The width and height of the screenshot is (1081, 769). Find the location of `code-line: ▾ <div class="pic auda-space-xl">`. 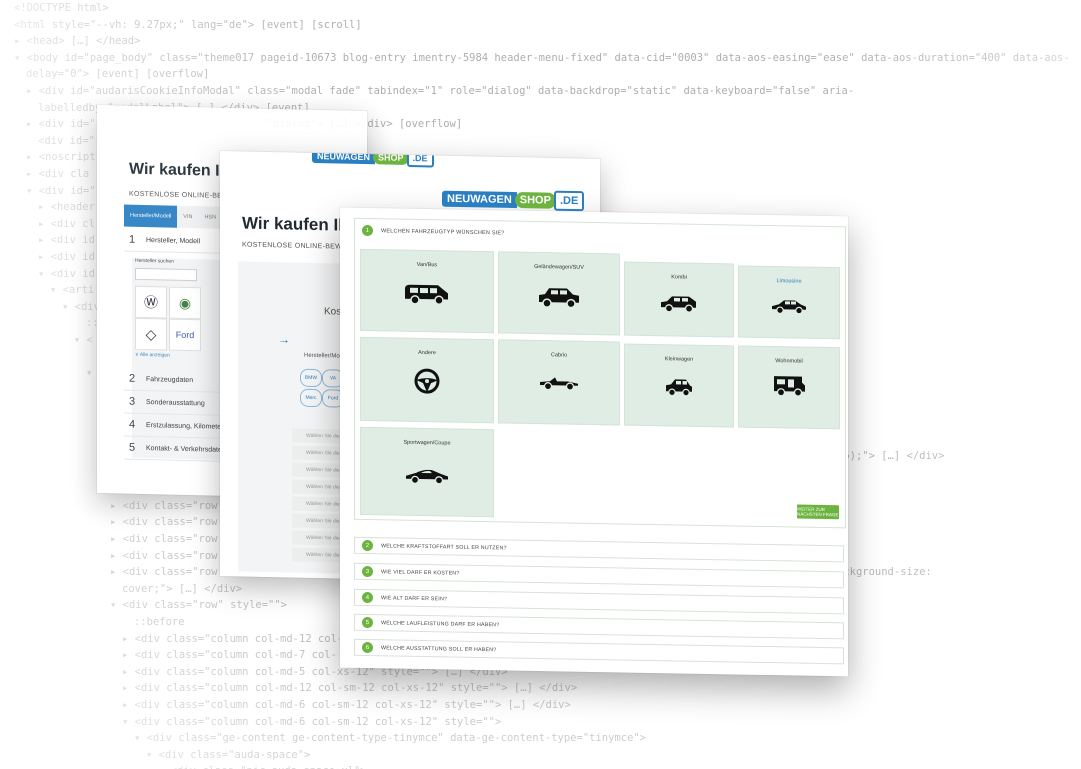

code-line: ▾ <div class="pic auda-space-xl"> is located at coordinates (540, 766).